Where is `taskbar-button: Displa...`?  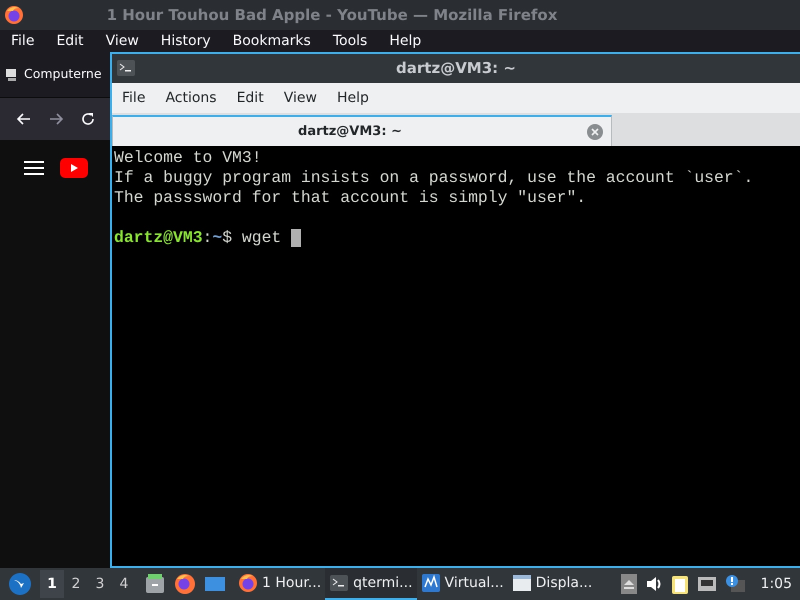 taskbar-button: Displa... is located at coordinates (552, 584).